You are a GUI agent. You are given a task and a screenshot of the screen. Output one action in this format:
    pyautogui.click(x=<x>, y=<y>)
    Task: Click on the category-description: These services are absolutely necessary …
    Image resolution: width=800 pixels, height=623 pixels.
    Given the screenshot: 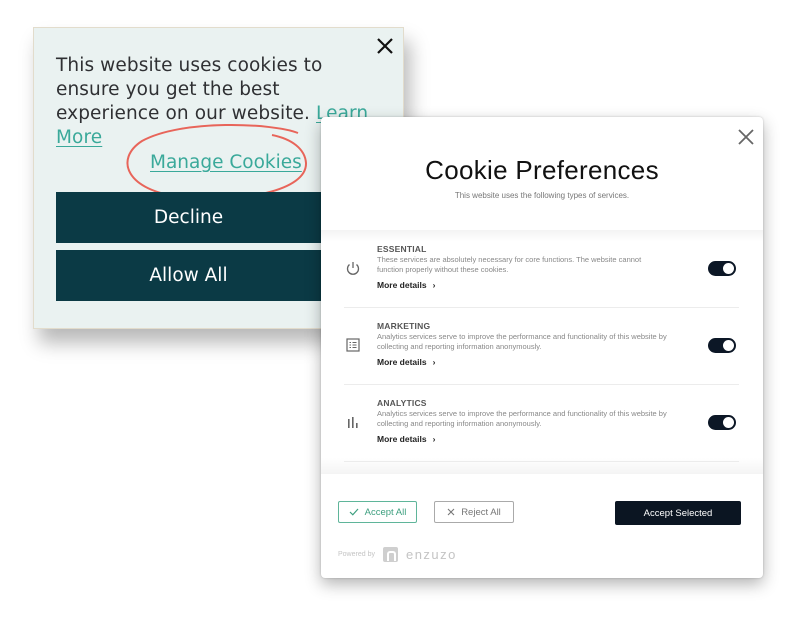 What is the action you would take?
    pyautogui.click(x=509, y=264)
    